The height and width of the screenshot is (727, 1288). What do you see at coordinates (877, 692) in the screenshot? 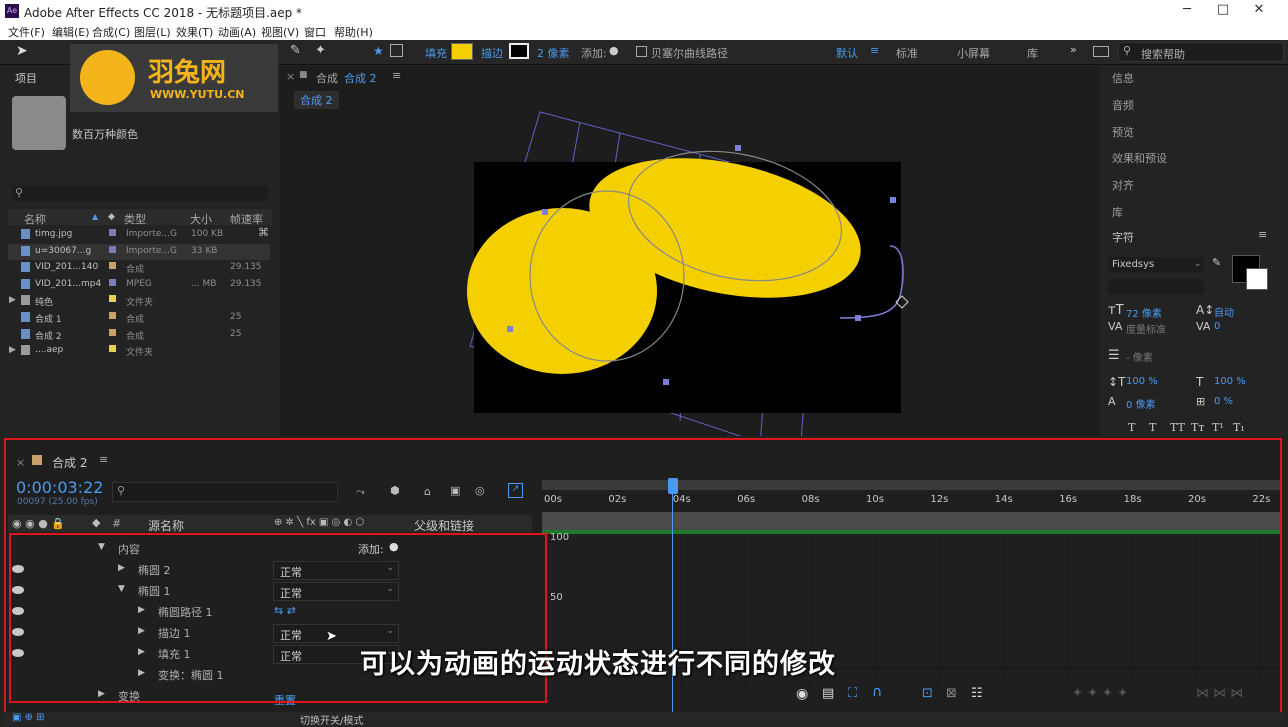
I see `snap-icon: ∩` at bounding box center [877, 692].